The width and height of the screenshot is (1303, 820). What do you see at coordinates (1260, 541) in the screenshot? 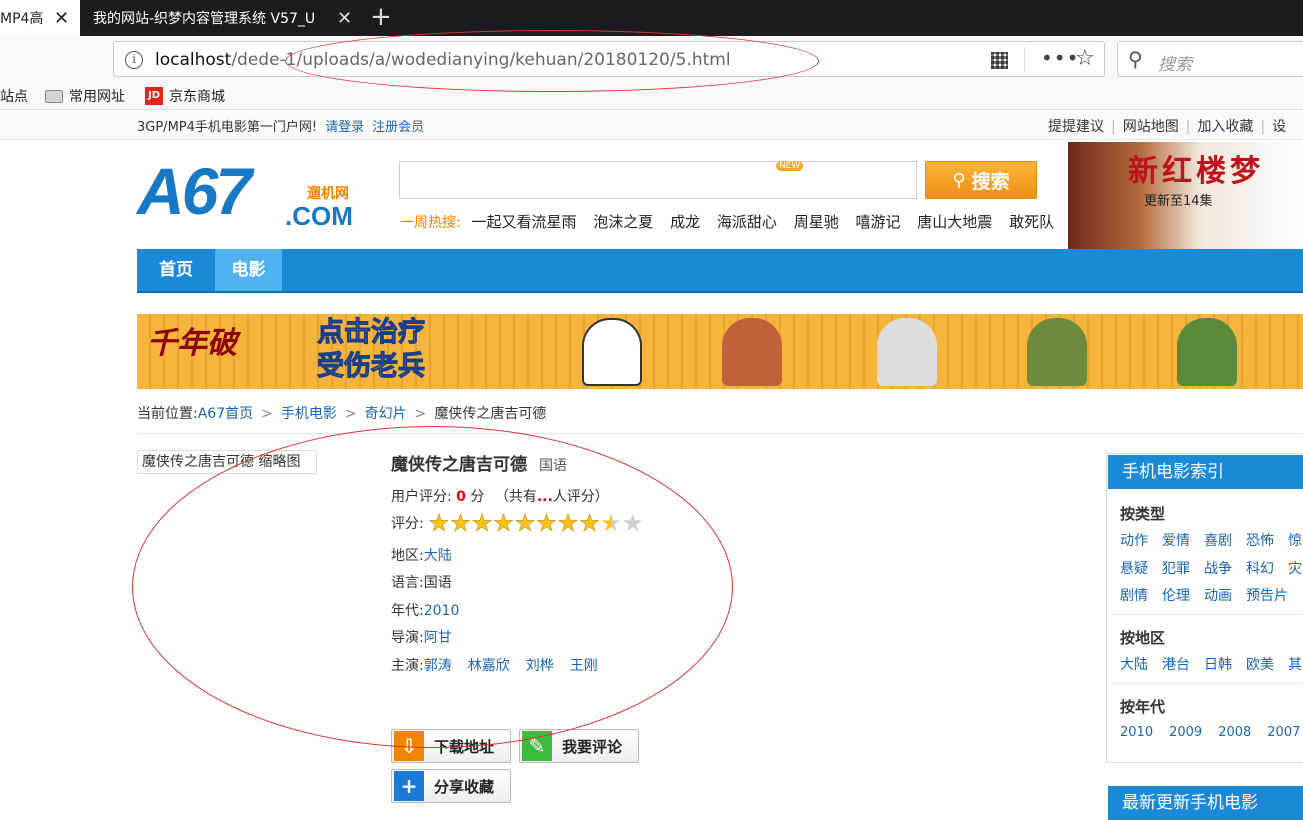
I see `type-link: 恐怖` at bounding box center [1260, 541].